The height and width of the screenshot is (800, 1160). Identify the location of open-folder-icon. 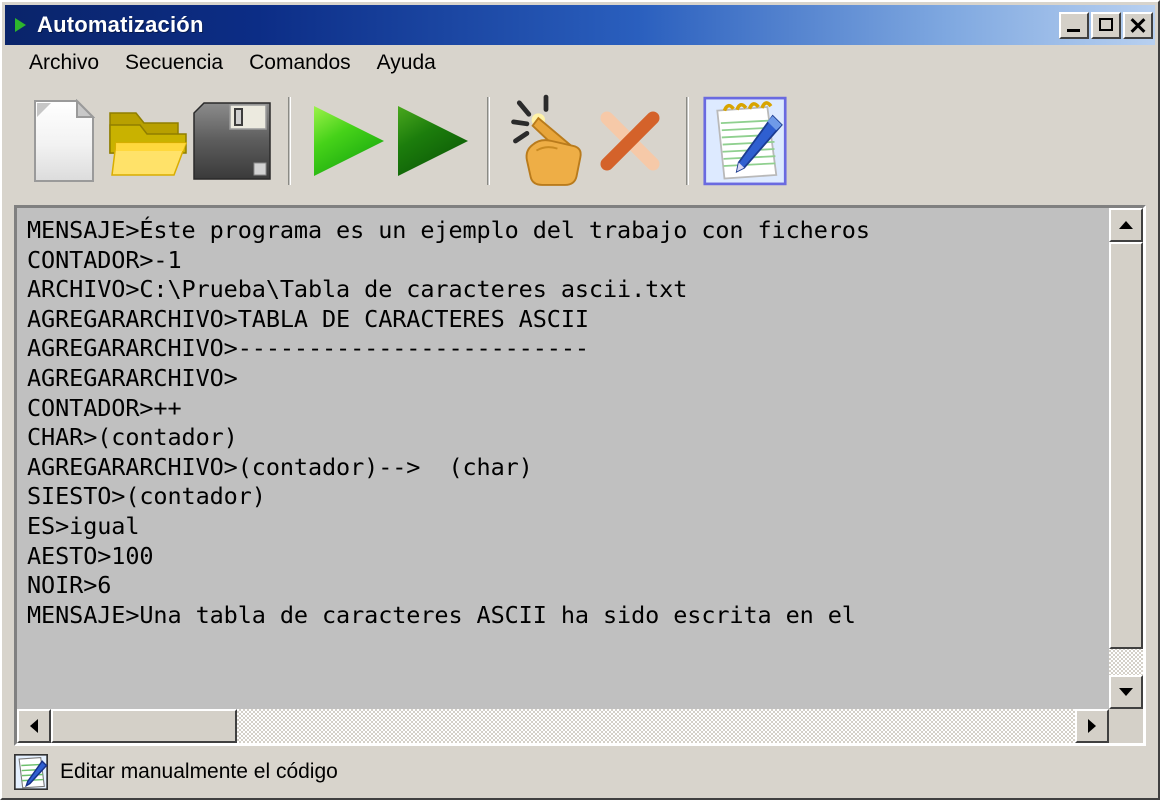
(148, 144).